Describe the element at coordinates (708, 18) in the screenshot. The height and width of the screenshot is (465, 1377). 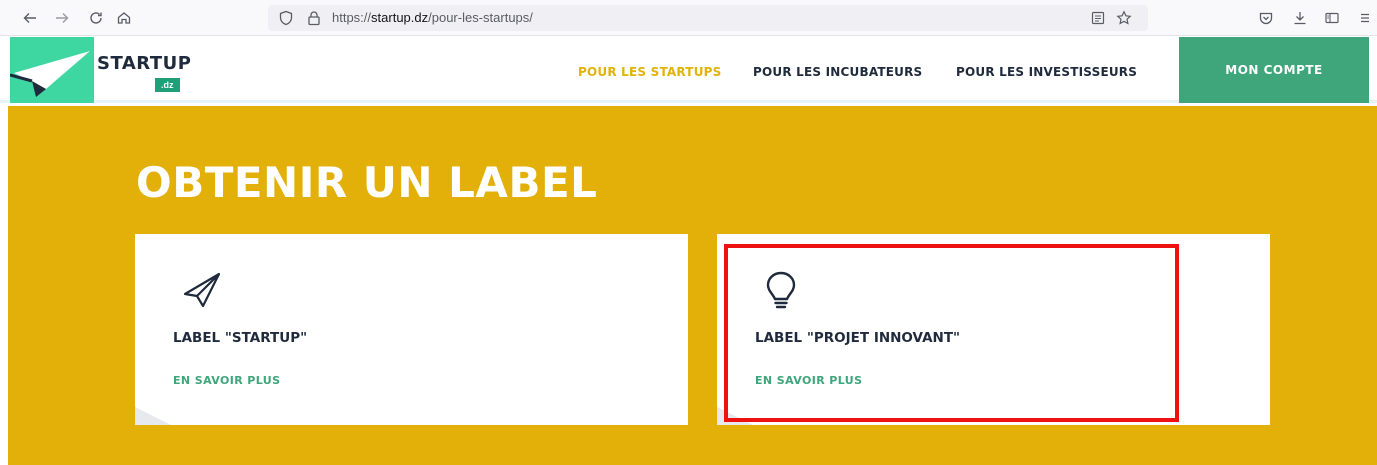
I see `url-bar: https://startup.dz/pour-les-startups/` at that location.